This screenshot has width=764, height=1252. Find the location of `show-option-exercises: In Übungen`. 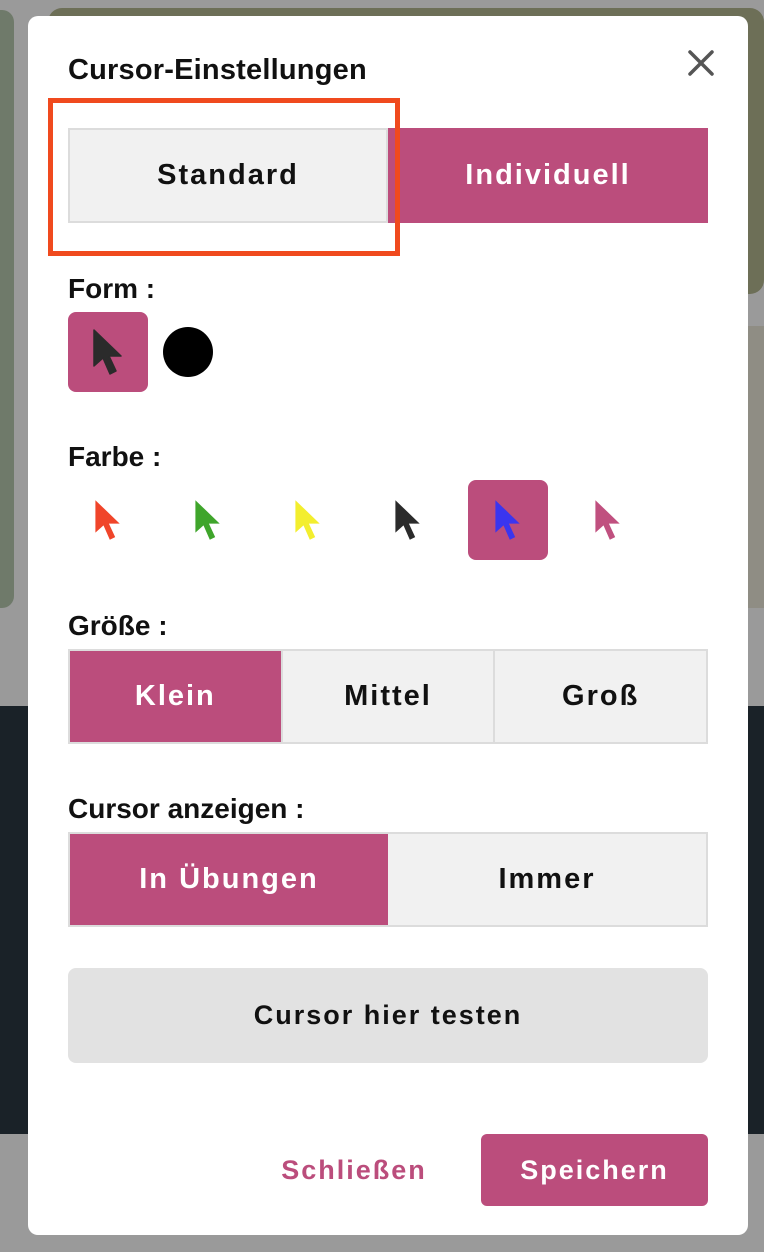

show-option-exercises: In Übungen is located at coordinates (229, 879).